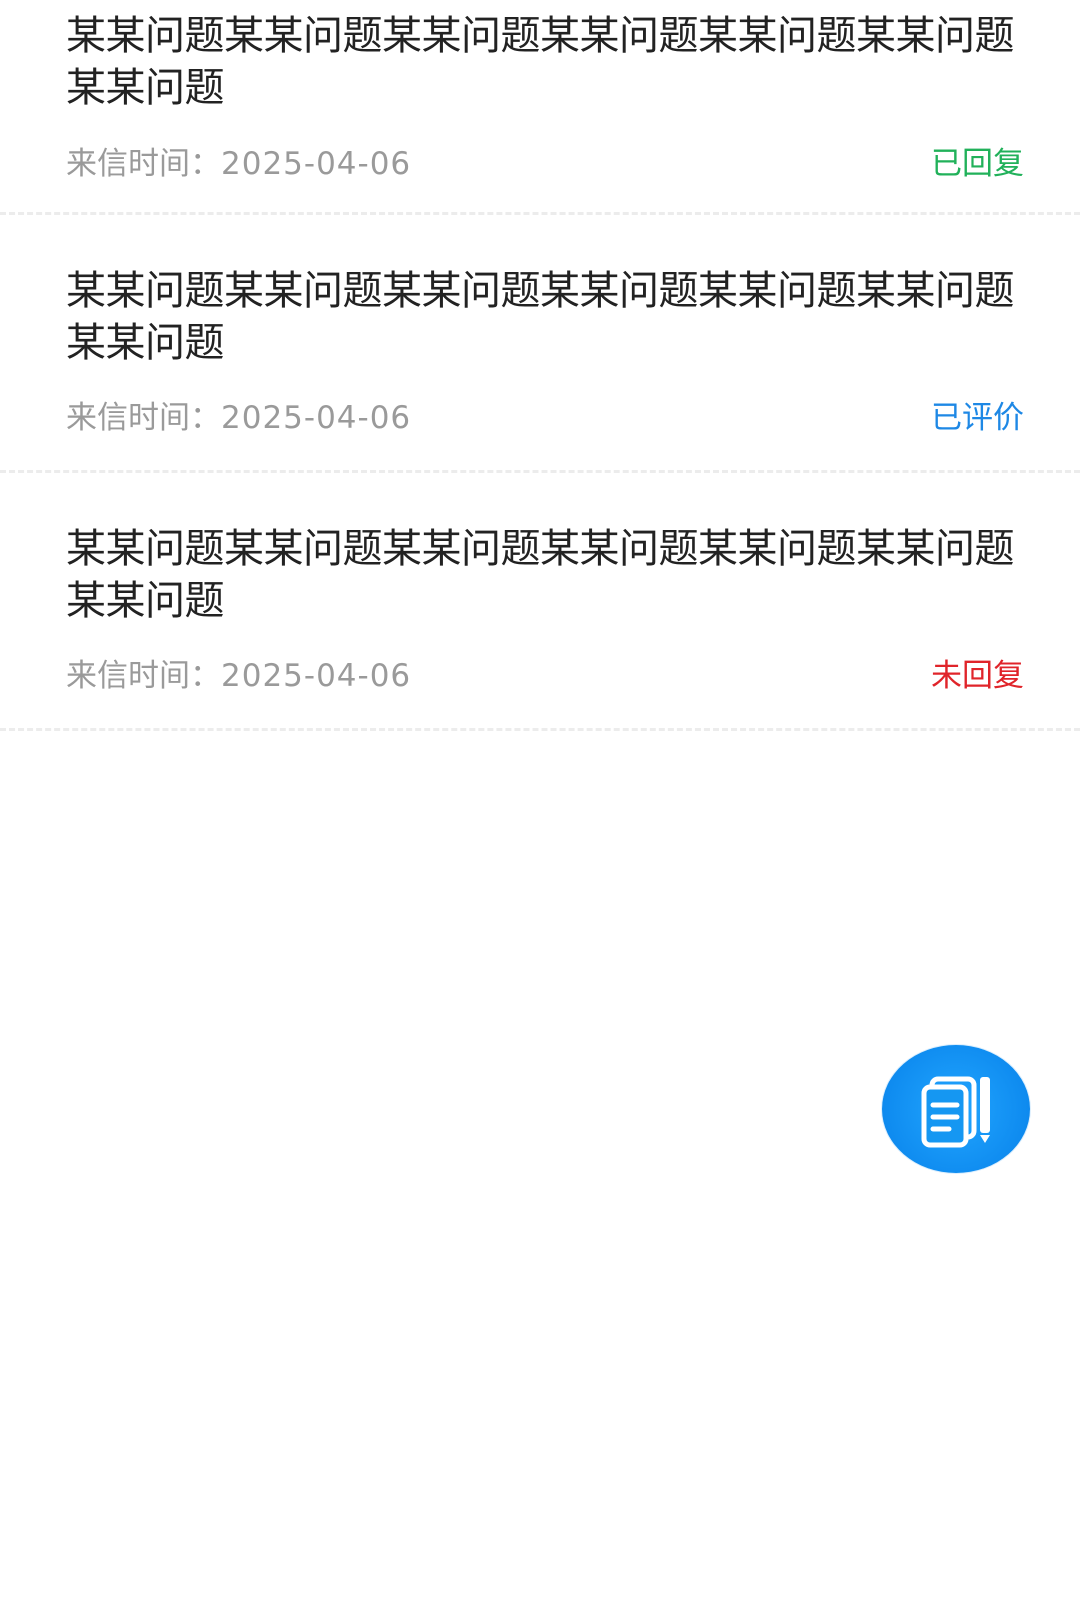 The image size is (1080, 1613). I want to click on letter-meta: 来信时间： 2025-04-06 未回复, so click(545, 676).